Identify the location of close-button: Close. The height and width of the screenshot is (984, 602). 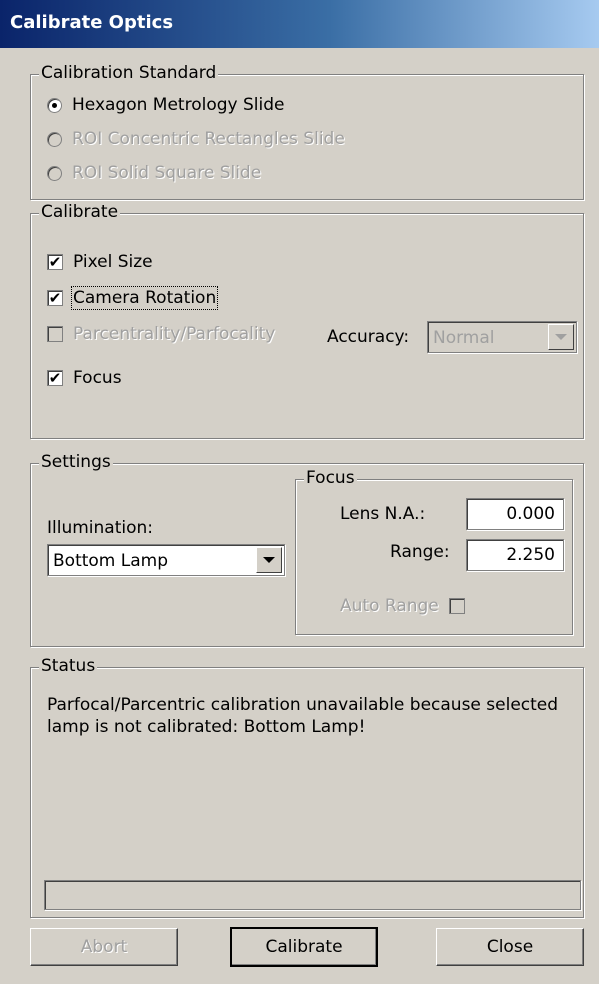
(510, 947).